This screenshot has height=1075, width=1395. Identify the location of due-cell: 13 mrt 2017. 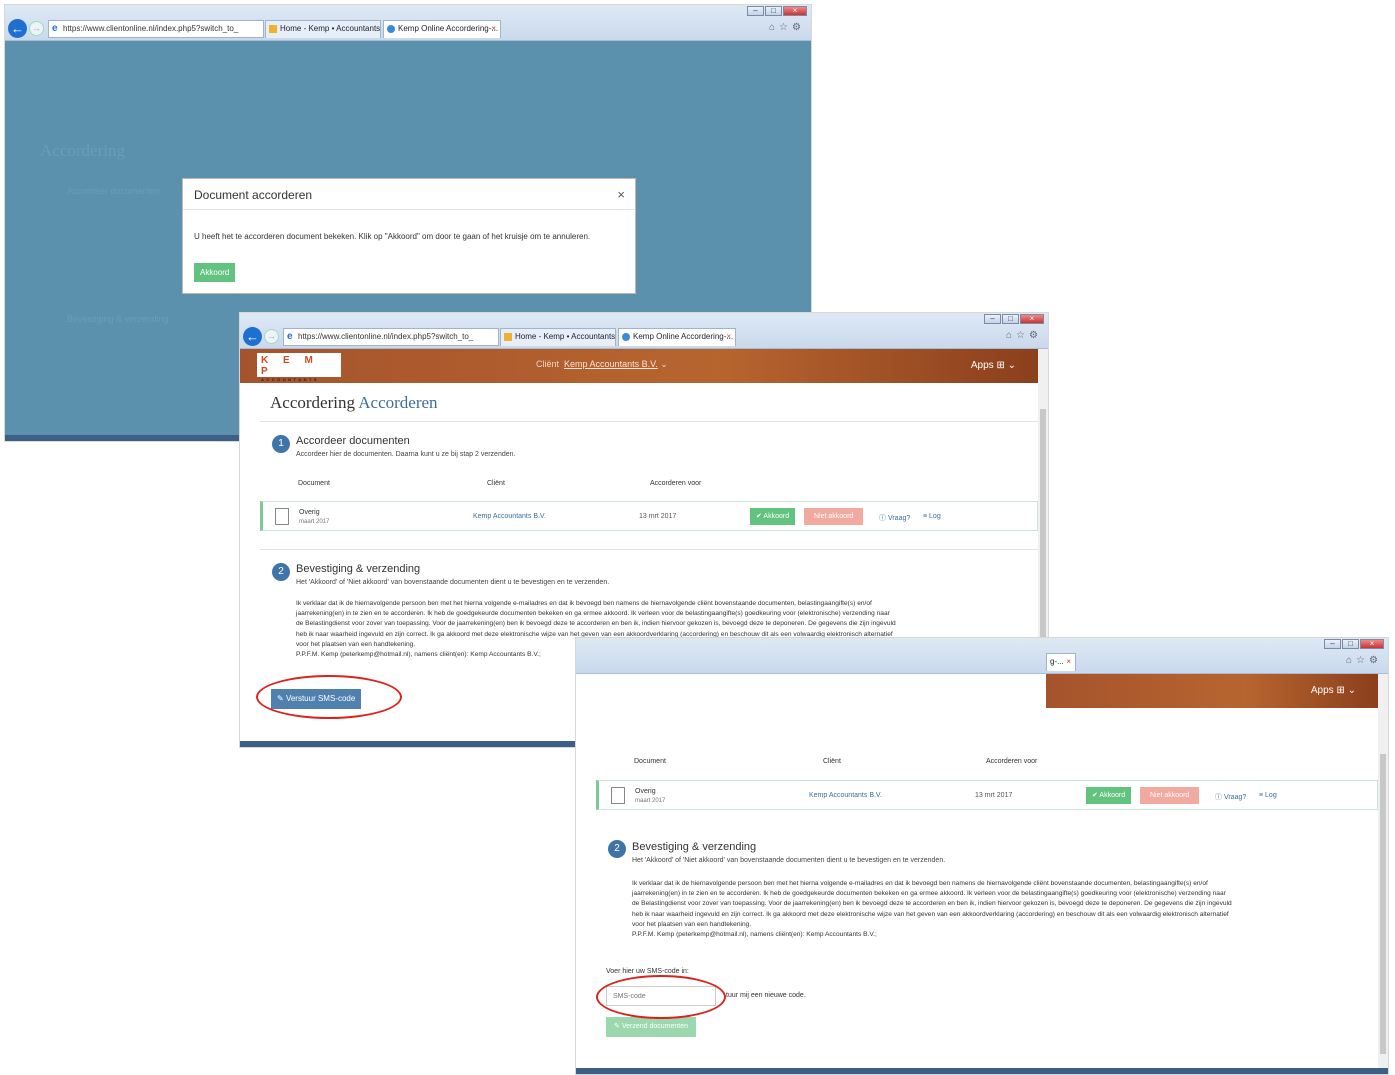
(994, 795).